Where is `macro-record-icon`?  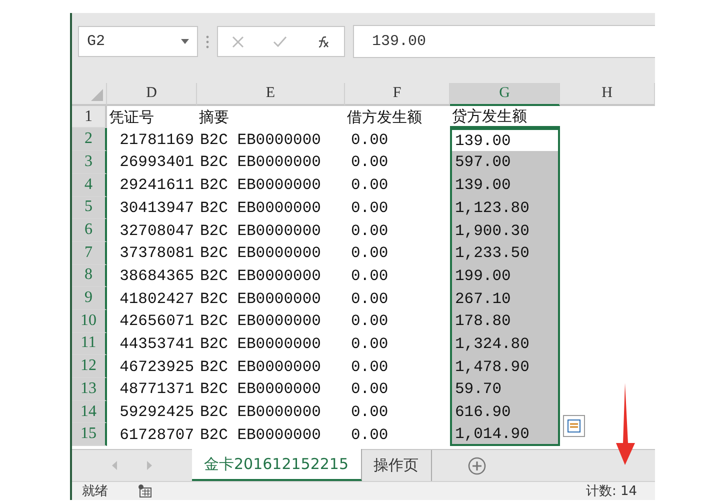 macro-record-icon is located at coordinates (145, 491).